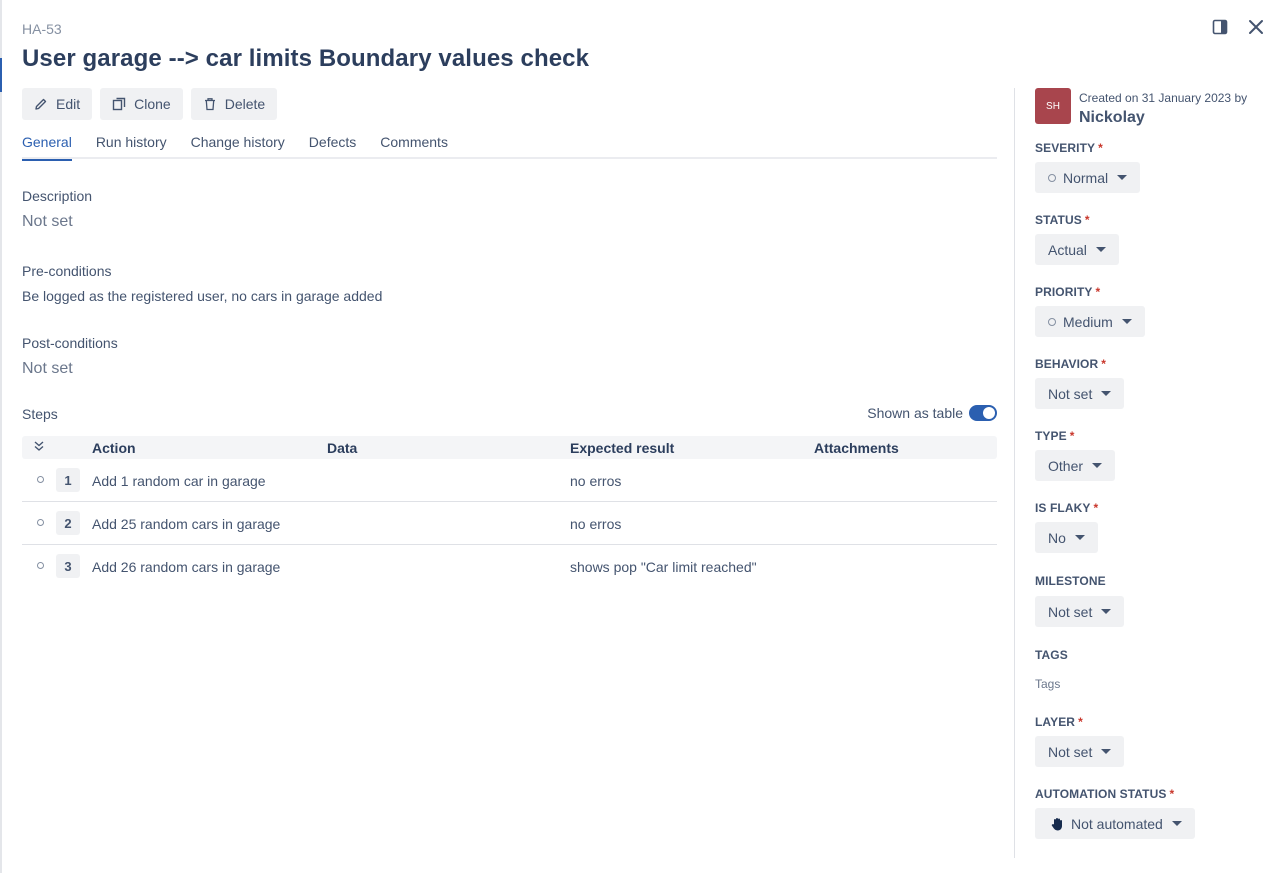 This screenshot has width=1281, height=873. Describe the element at coordinates (1220, 27) in the screenshot. I see `panel-icon` at that location.